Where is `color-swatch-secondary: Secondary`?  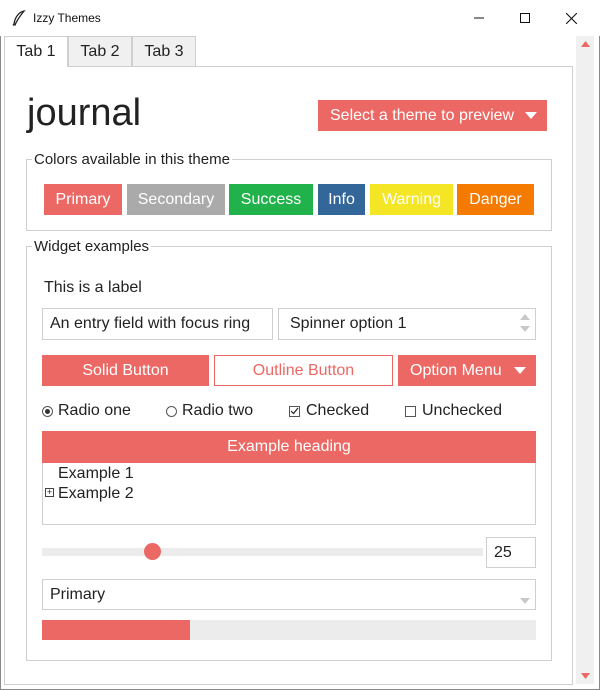 color-swatch-secondary: Secondary is located at coordinates (176, 199).